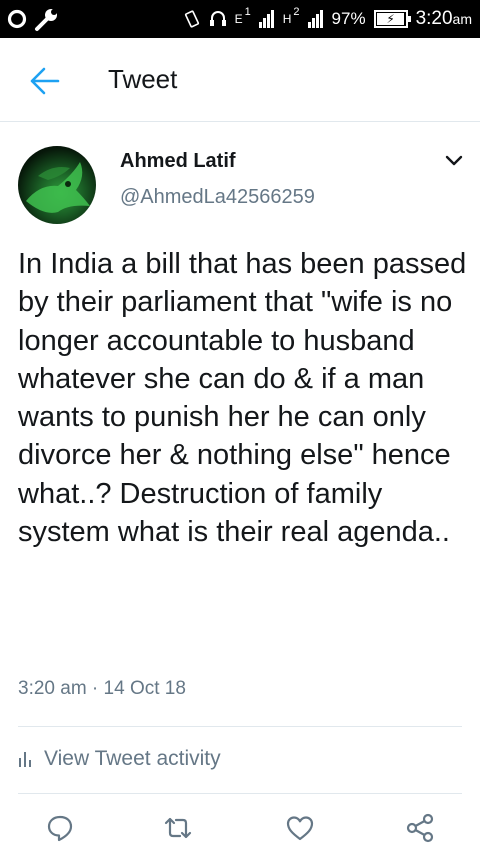  What do you see at coordinates (287, 19) in the screenshot?
I see `network-type-h: H` at bounding box center [287, 19].